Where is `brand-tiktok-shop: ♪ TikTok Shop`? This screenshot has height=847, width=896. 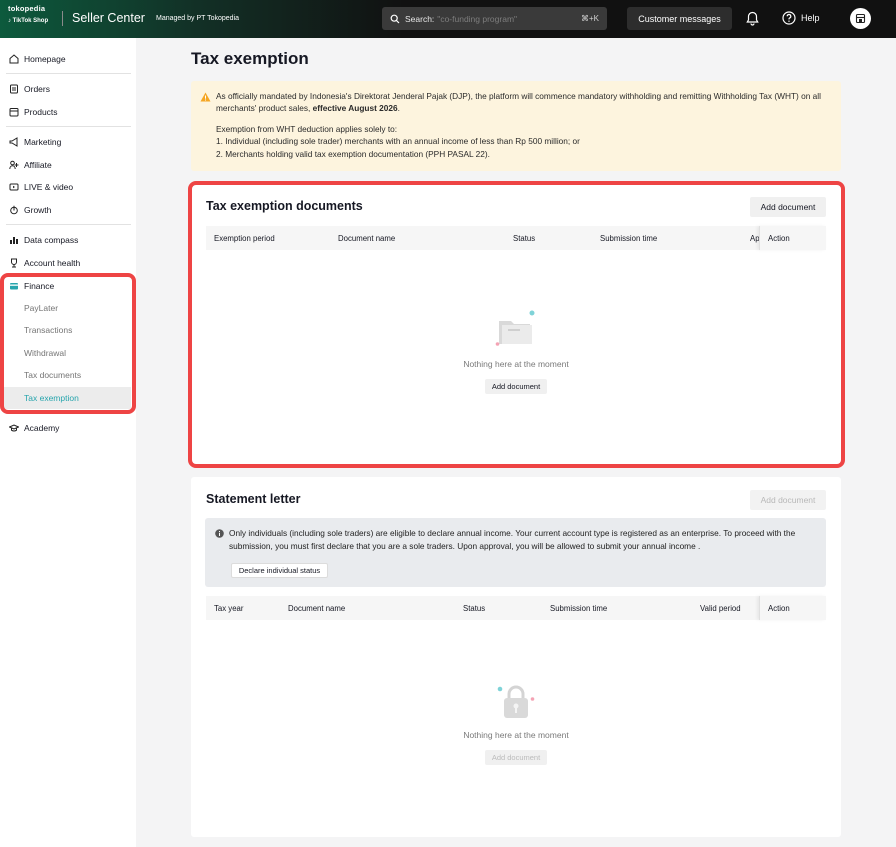 brand-tiktok-shop: ♪ TikTok Shop is located at coordinates (28, 21).